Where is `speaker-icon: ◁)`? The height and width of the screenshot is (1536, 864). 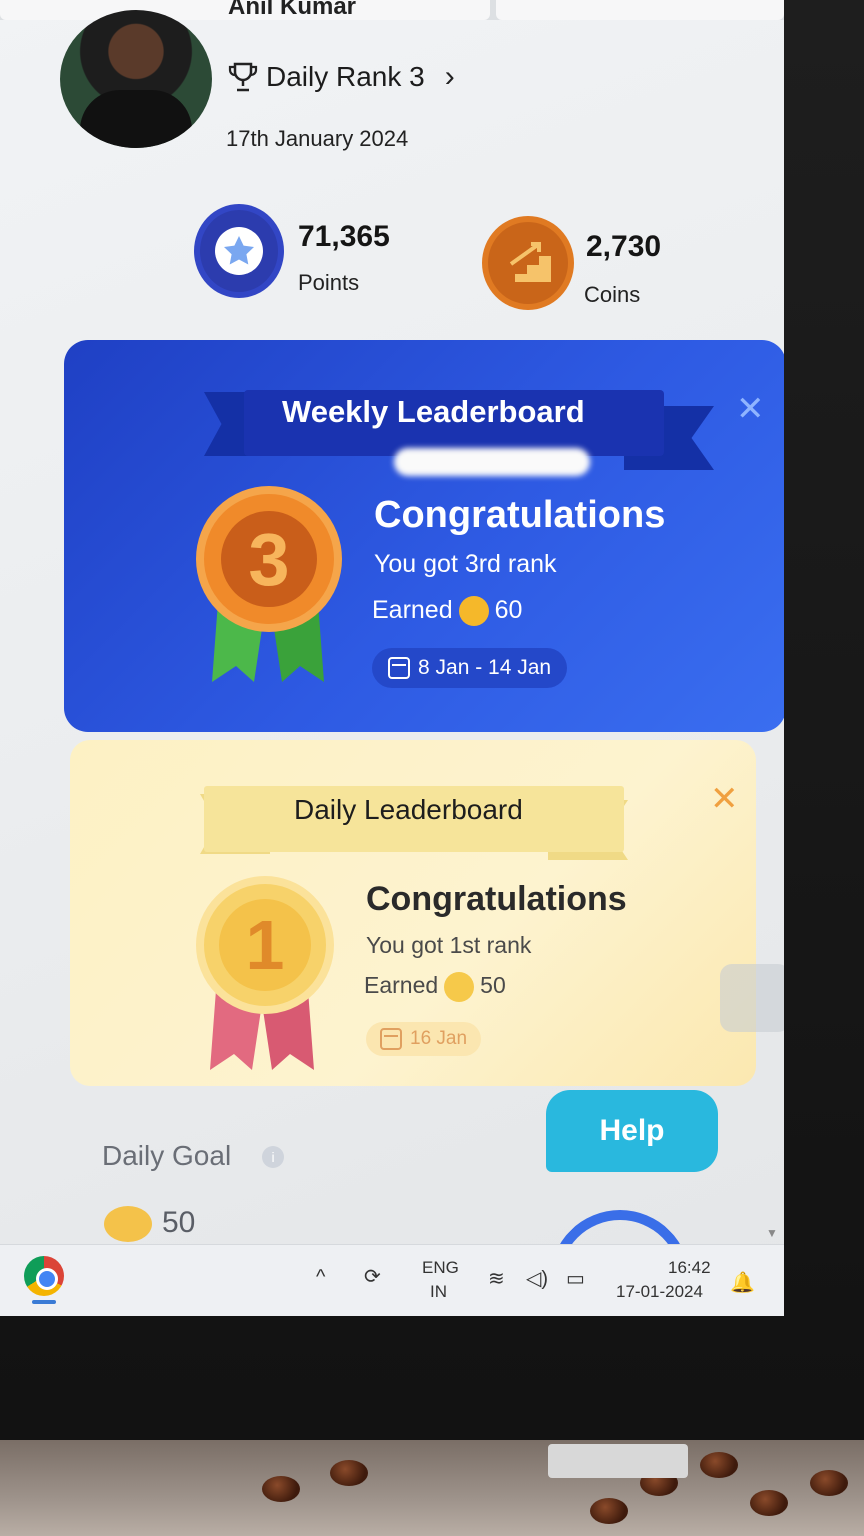 speaker-icon: ◁) is located at coordinates (537, 1278).